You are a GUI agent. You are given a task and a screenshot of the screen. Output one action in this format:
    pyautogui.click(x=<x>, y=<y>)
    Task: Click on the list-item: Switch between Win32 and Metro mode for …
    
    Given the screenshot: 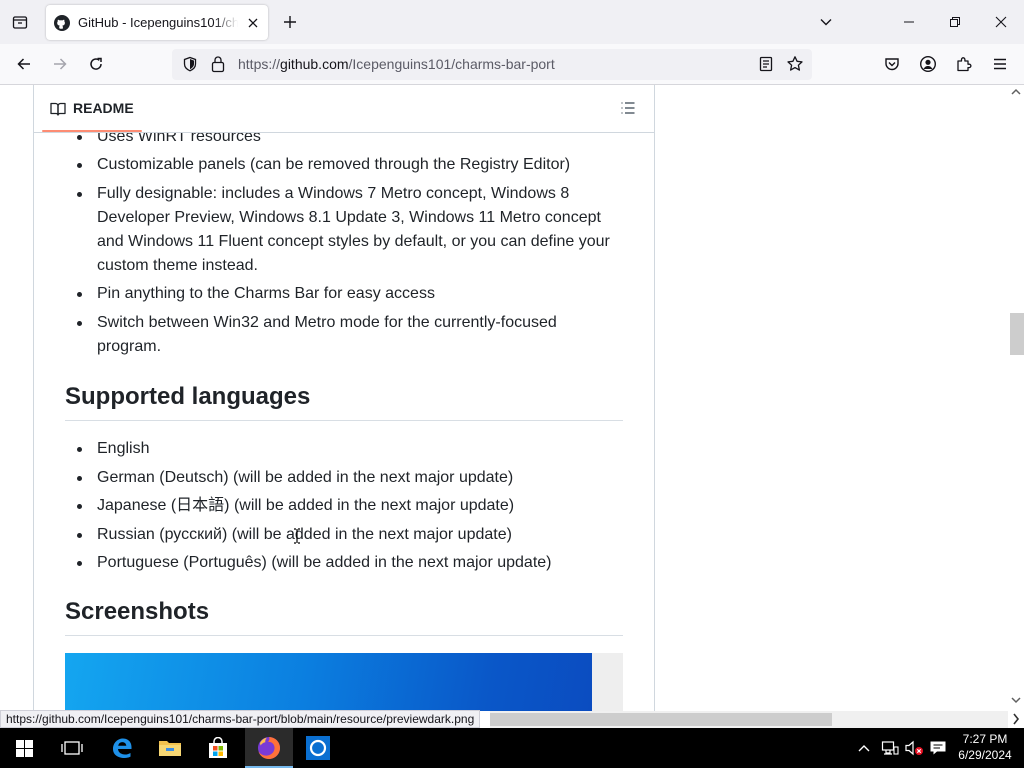 What is the action you would take?
    pyautogui.click(x=350, y=335)
    